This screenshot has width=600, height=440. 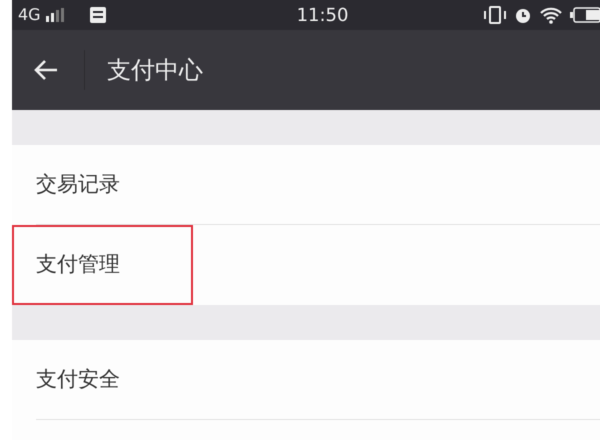 I want to click on back-arrow-icon, so click(x=46, y=70).